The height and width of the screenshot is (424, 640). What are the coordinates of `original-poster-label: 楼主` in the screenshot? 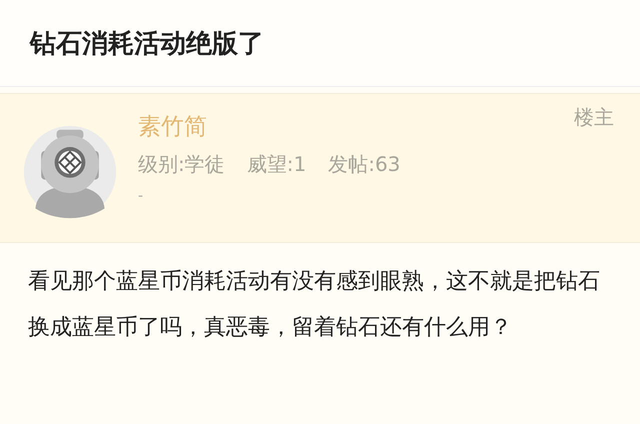 It's located at (594, 117).